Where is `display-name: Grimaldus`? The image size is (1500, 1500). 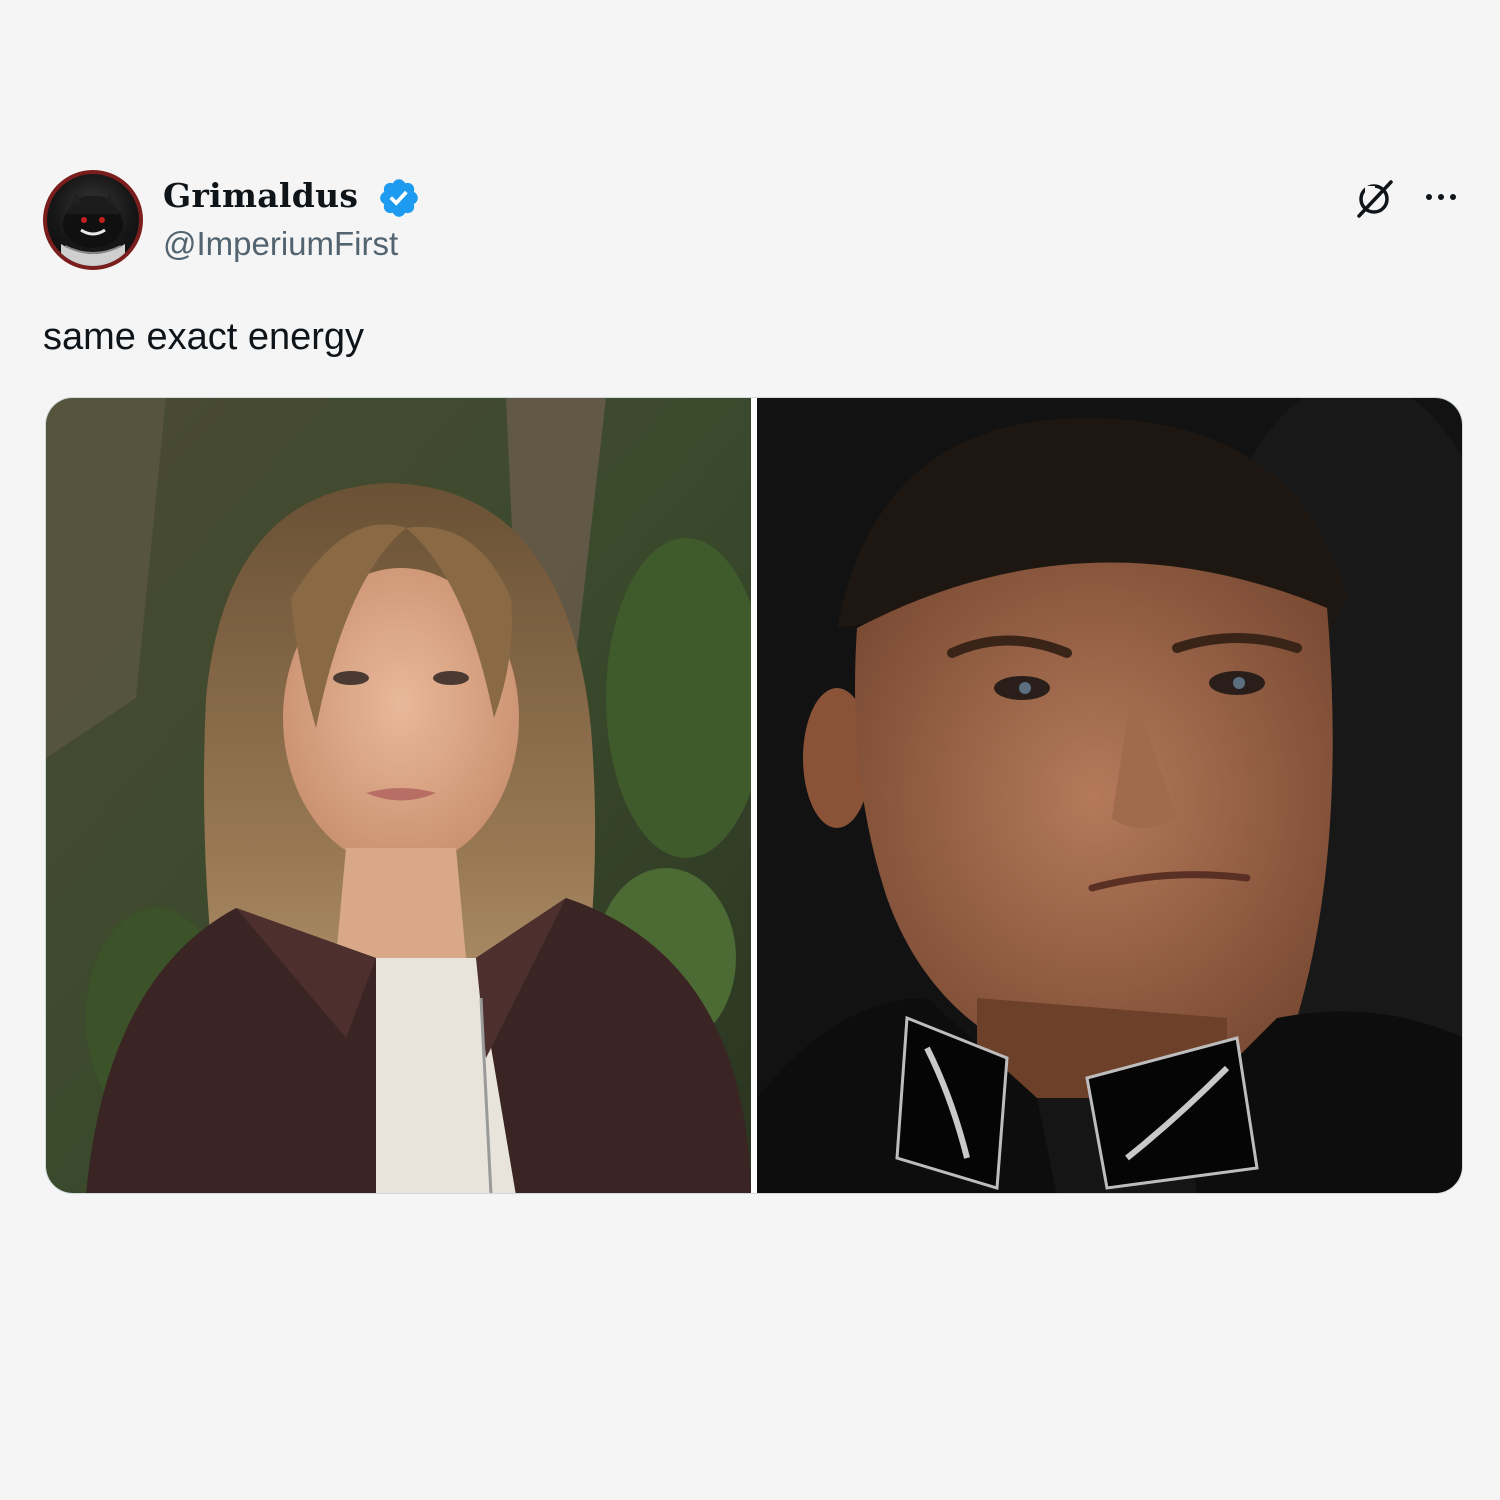
display-name: Grimaldus is located at coordinates (260, 196).